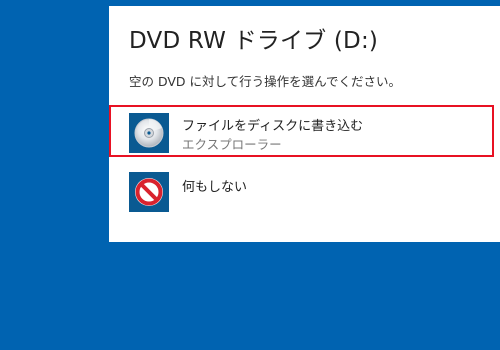 The height and width of the screenshot is (350, 500). Describe the element at coordinates (149, 133) in the screenshot. I see `disc-icon` at that location.